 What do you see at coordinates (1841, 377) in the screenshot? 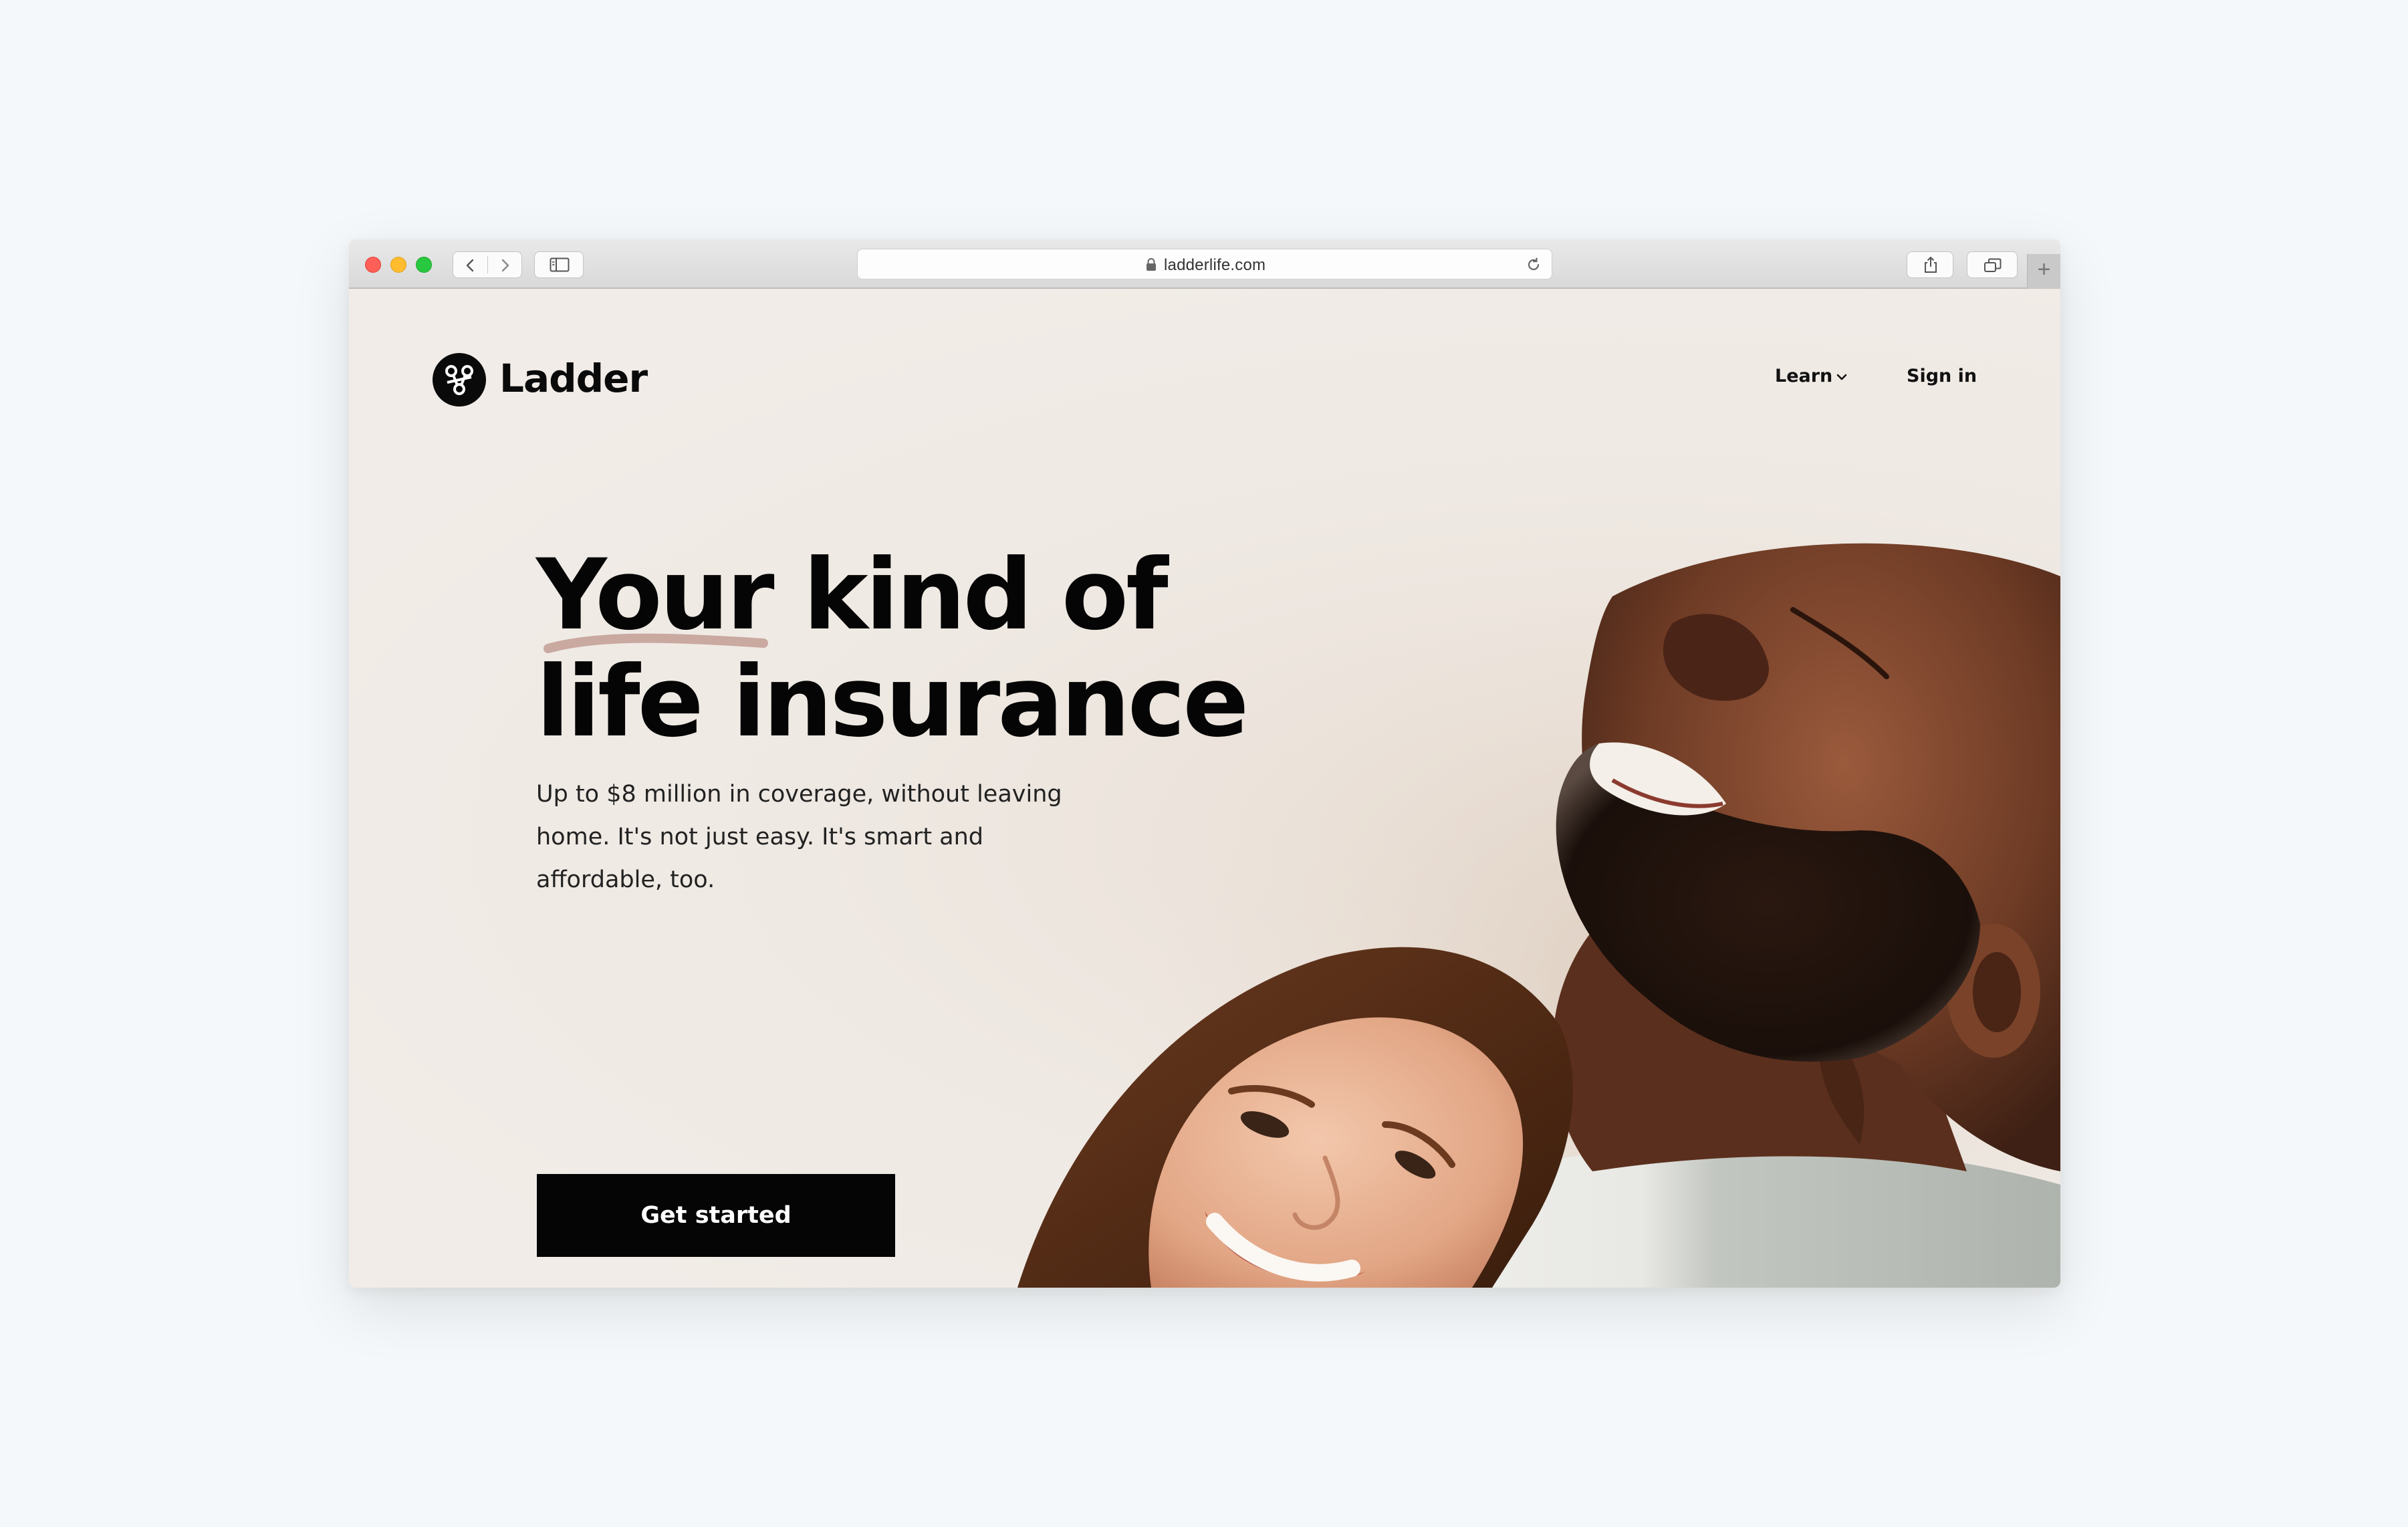
I see `chevron-down-icon` at bounding box center [1841, 377].